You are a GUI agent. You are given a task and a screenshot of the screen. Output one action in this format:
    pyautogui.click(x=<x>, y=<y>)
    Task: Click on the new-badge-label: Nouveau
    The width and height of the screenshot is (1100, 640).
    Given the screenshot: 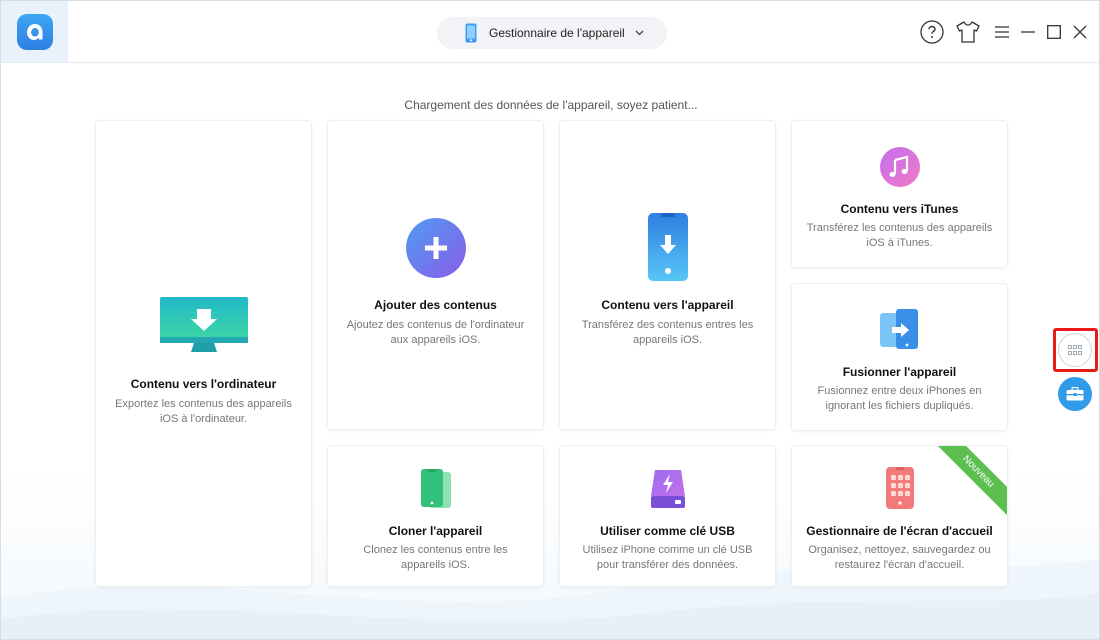 What is the action you would take?
    pyautogui.click(x=972, y=481)
    